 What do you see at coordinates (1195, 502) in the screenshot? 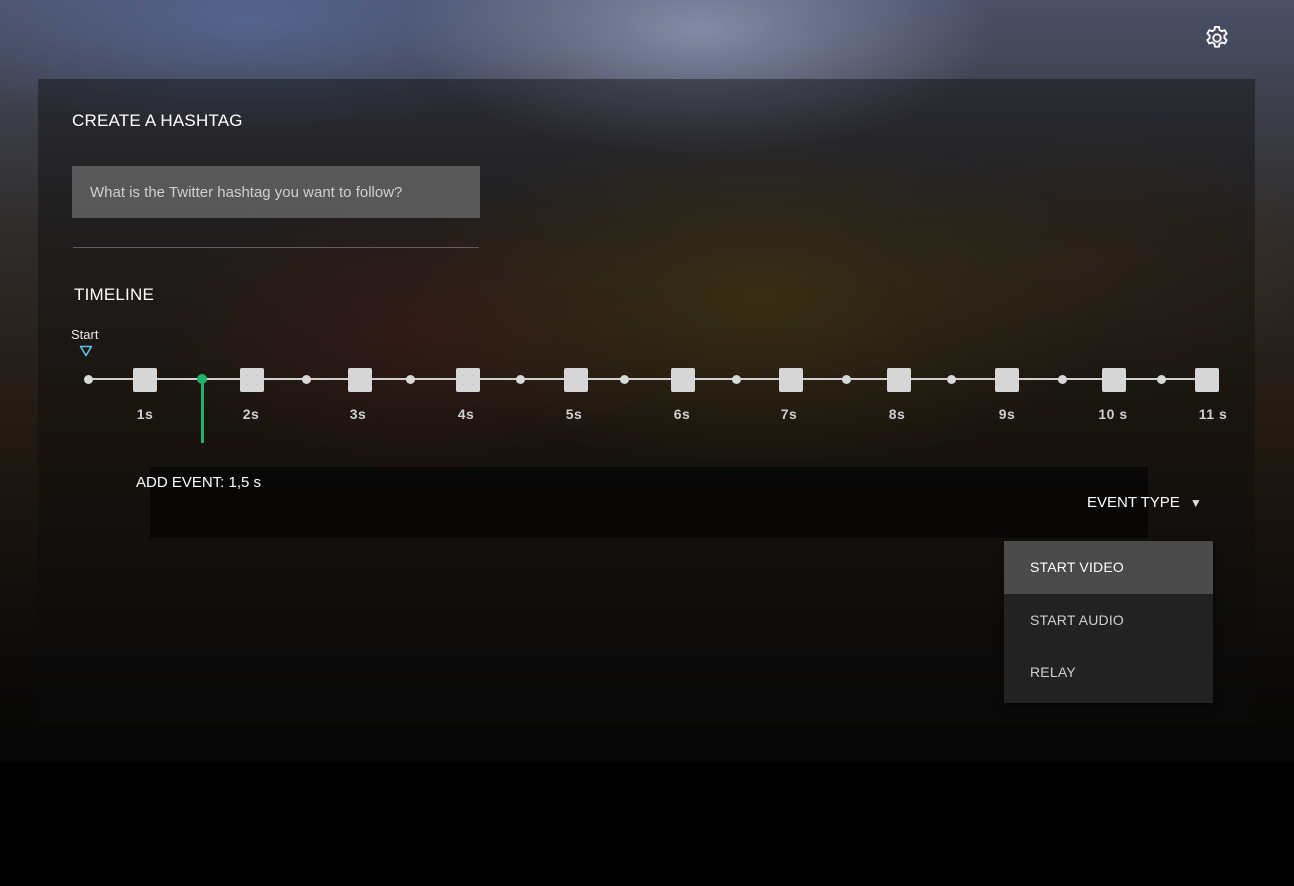
I see `dropdown-caret-icon: ▼` at bounding box center [1195, 502].